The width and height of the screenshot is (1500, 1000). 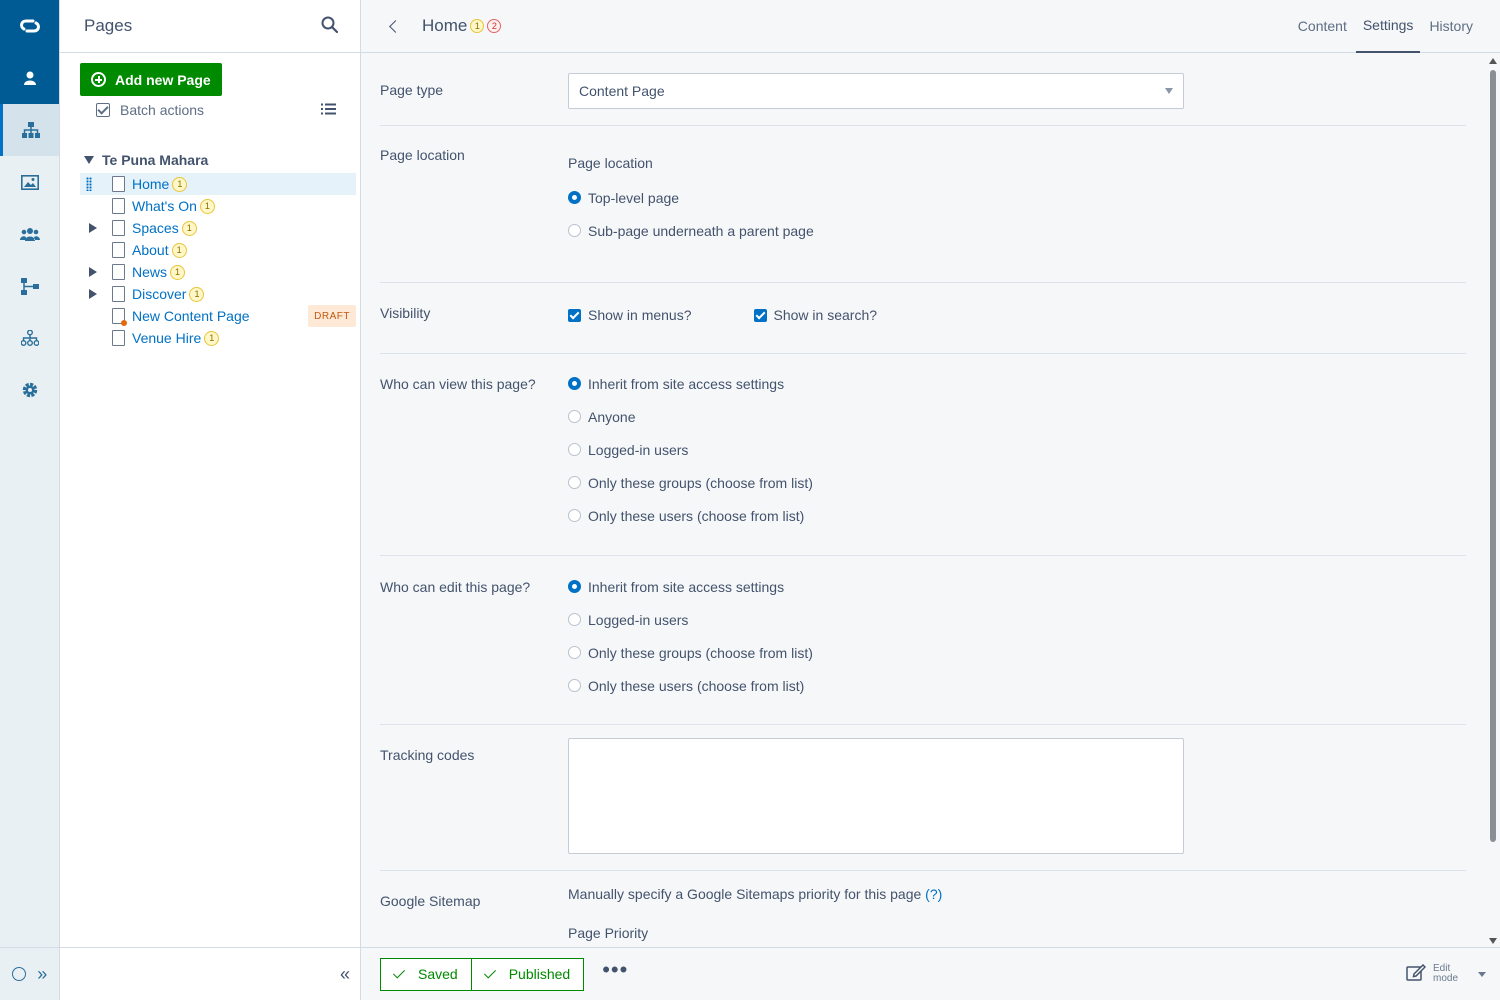 I want to click on tree-node-venue-hire: Venue Hire 1, so click(x=218, y=338).